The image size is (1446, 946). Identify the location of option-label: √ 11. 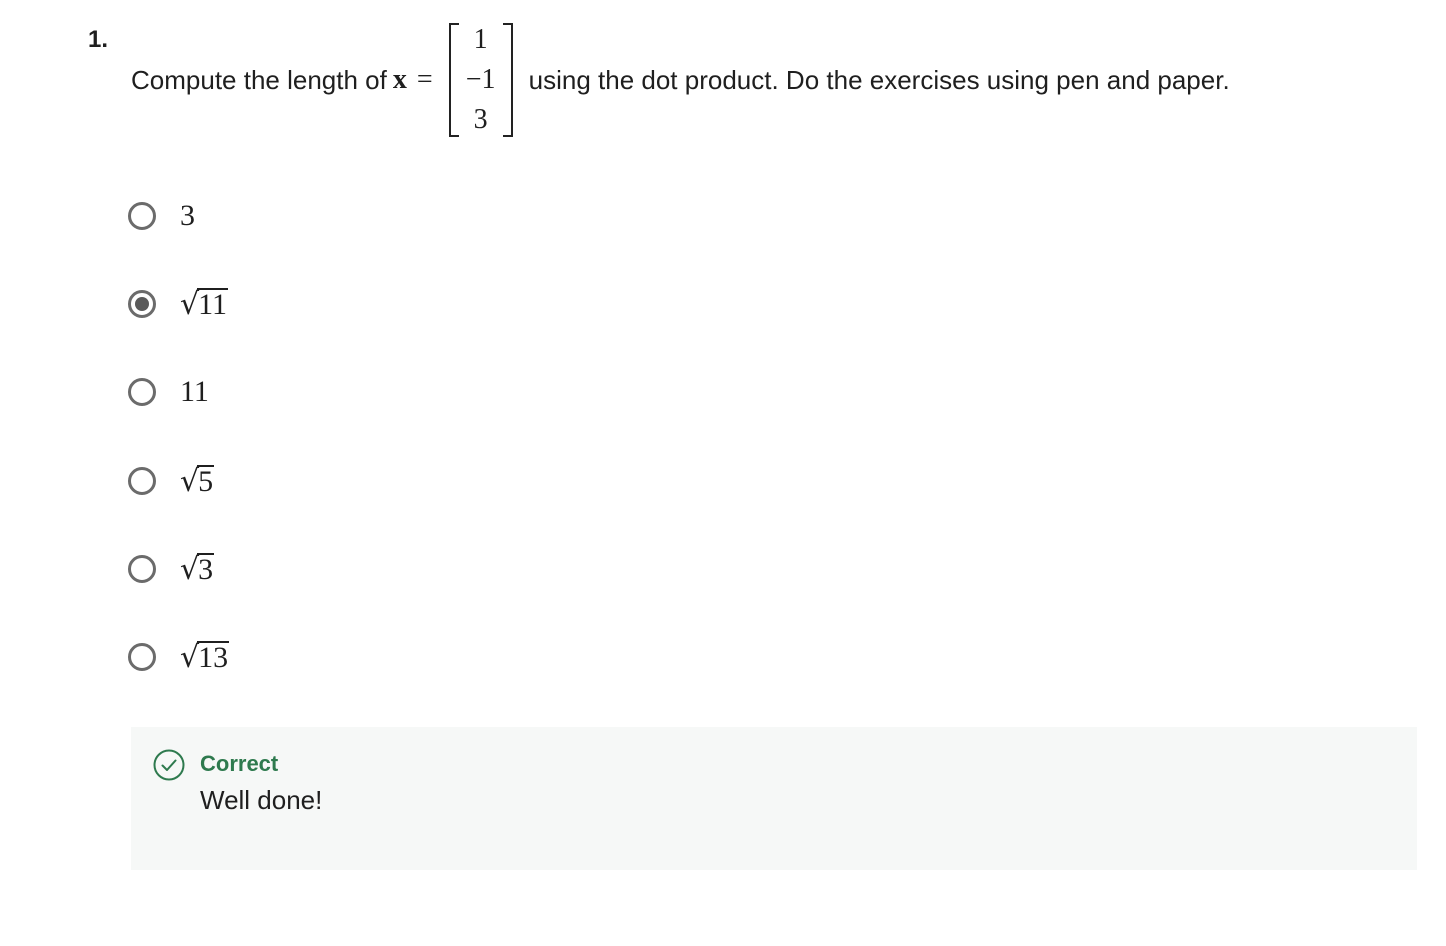
(204, 304).